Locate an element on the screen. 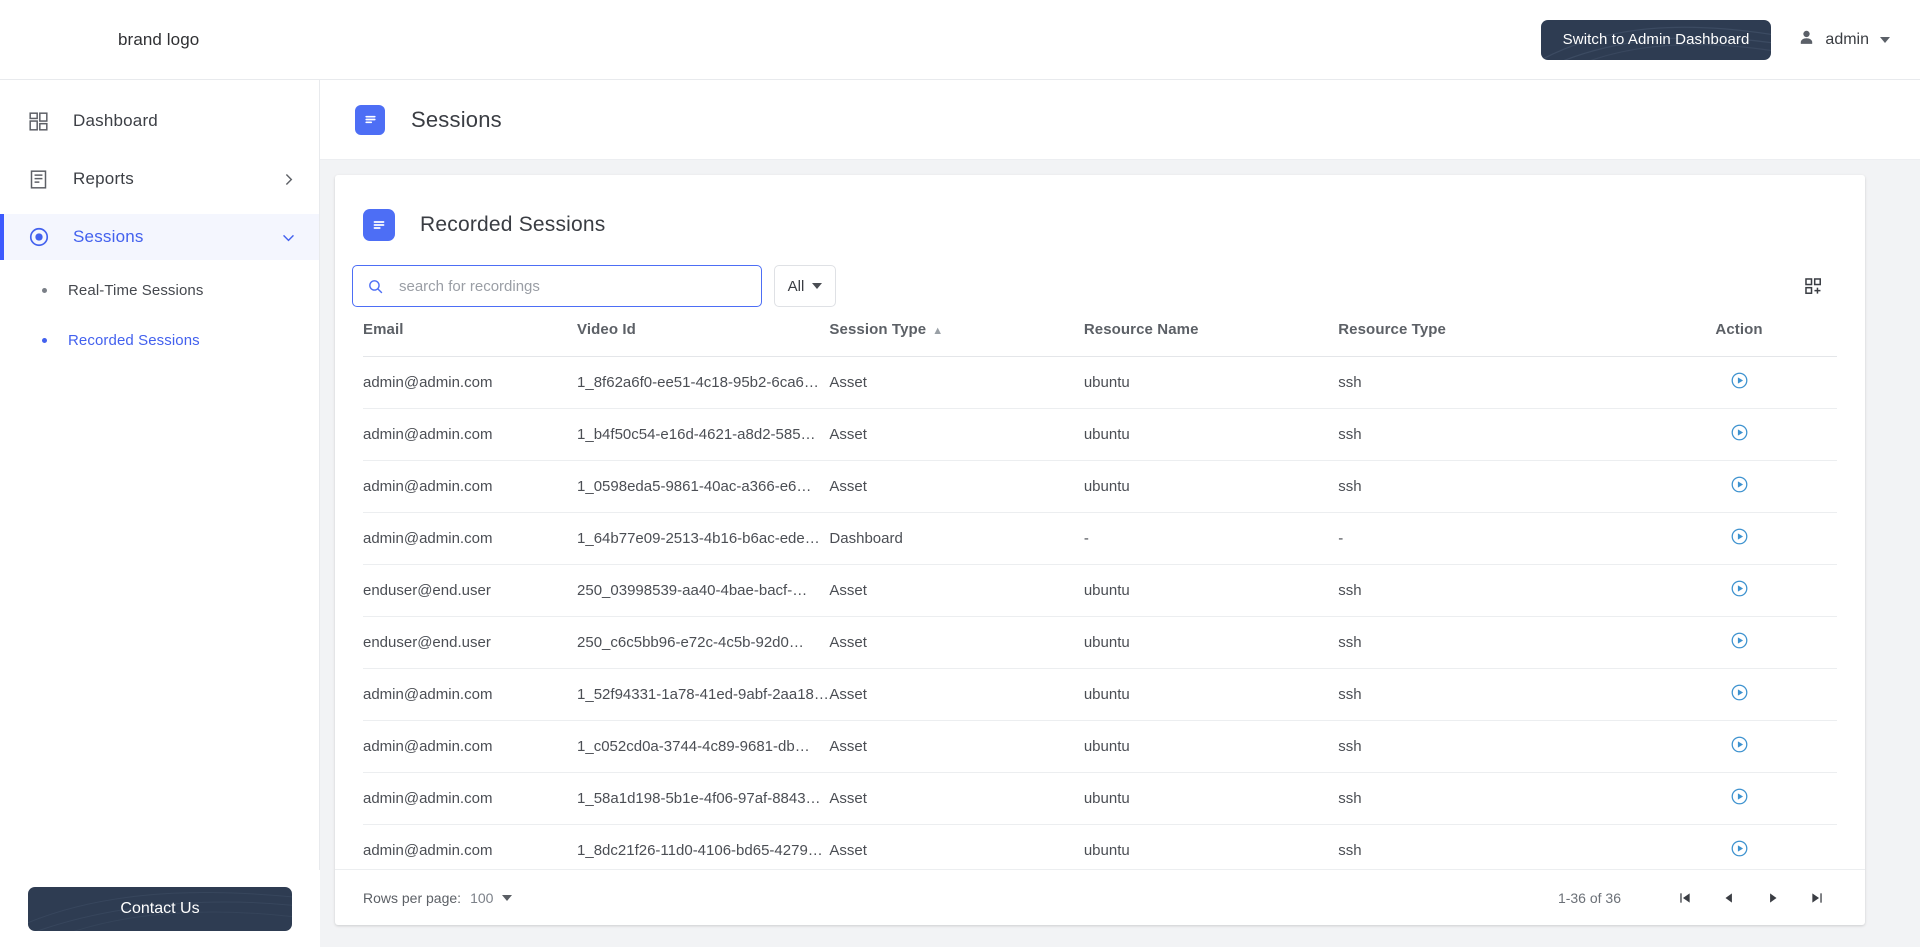 This screenshot has height=947, width=1920. table-footer: Rows per page: 100 1-36 of 36 is located at coordinates (1100, 897).